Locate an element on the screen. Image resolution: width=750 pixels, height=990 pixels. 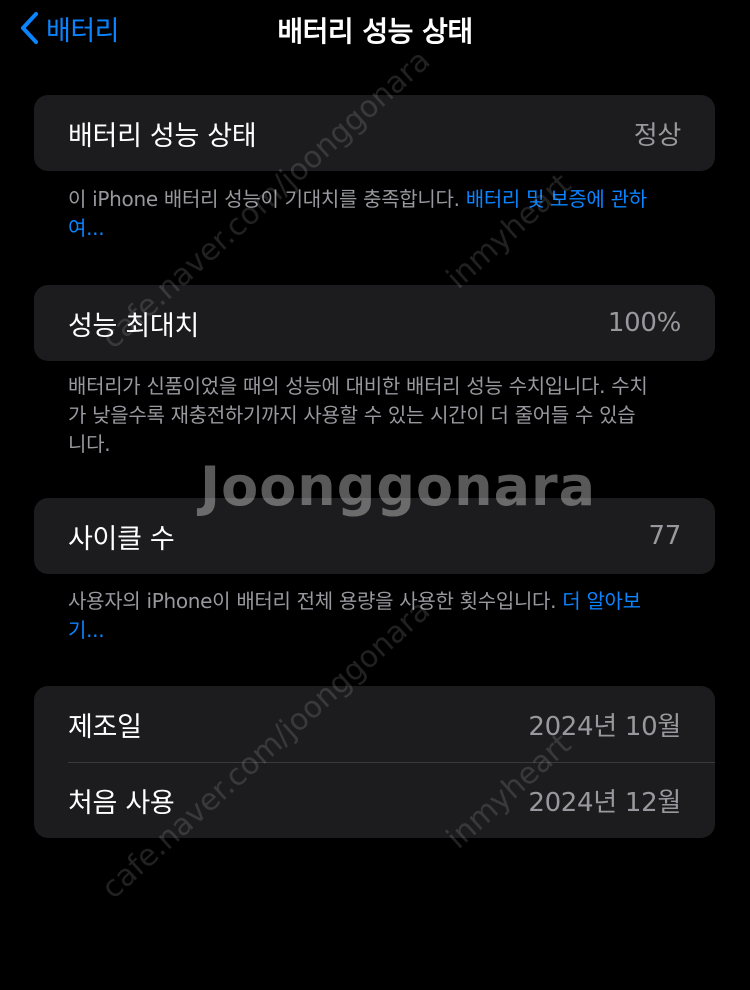
battery-health-label: 배터리 성능 상태 is located at coordinates (162, 136).